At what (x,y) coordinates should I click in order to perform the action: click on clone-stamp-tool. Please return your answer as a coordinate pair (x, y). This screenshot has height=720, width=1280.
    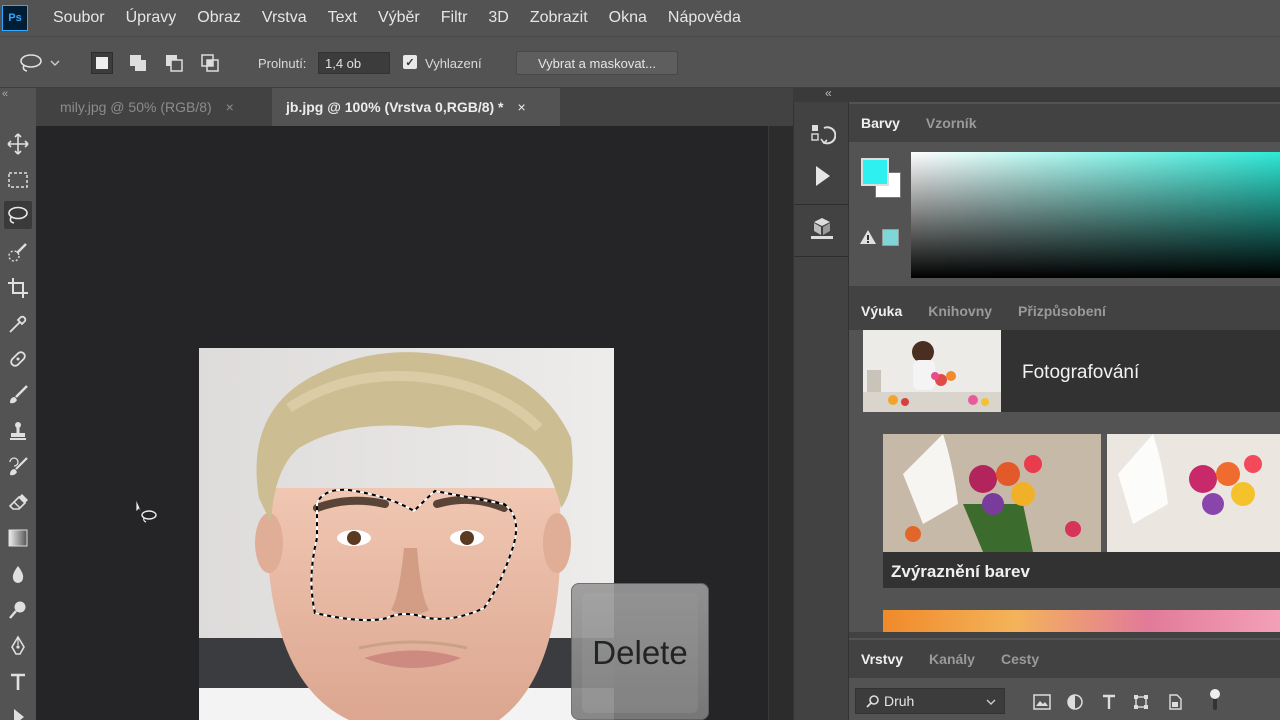
    Looking at the image, I should click on (18, 431).